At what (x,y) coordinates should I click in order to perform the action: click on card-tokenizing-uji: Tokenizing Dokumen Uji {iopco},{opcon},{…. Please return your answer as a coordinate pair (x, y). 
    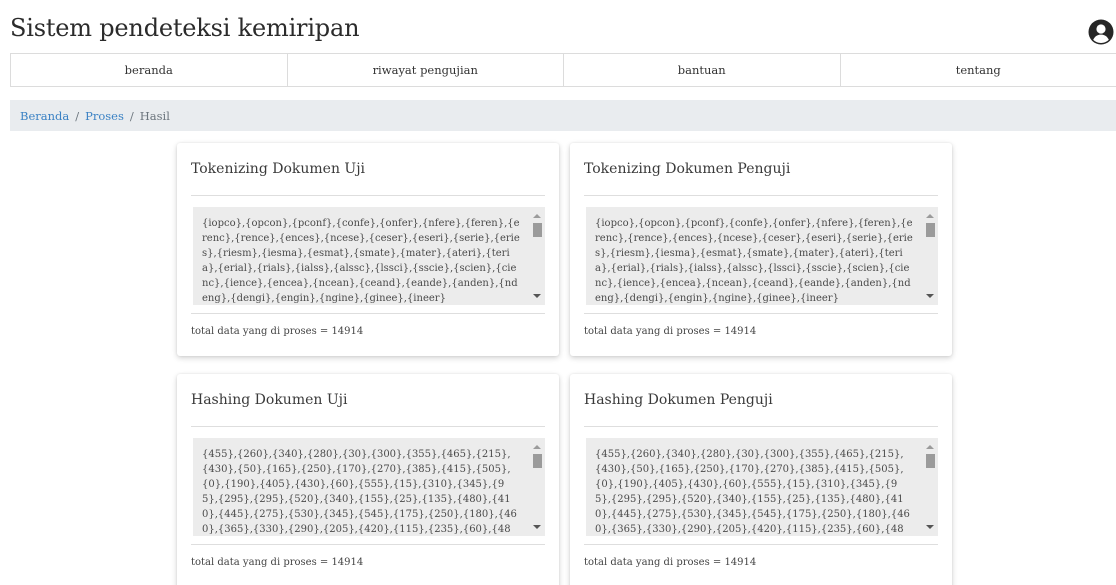
    Looking at the image, I should click on (368, 249).